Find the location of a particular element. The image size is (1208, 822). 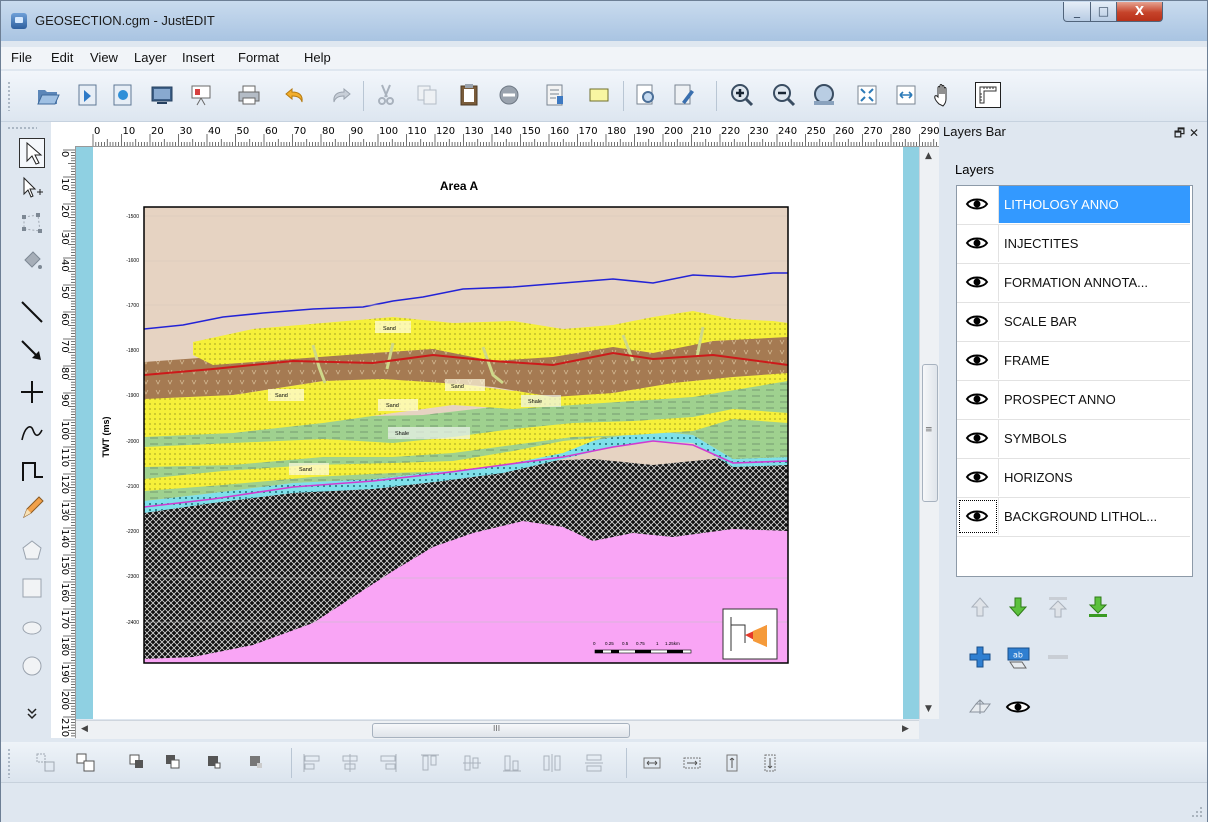

align-center-icon is located at coordinates (350, 763).